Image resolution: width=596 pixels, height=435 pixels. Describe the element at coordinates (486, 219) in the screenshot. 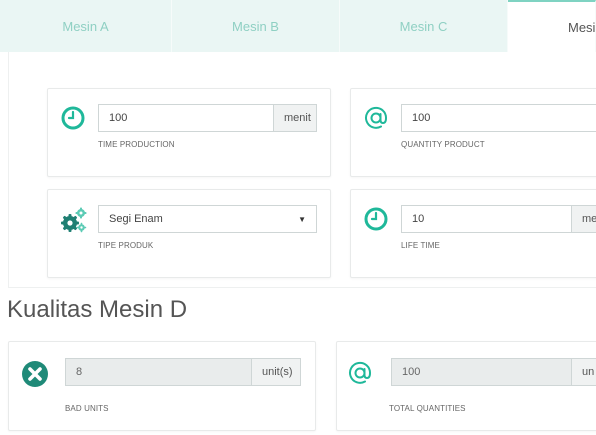

I see `life-time-input: 10` at that location.